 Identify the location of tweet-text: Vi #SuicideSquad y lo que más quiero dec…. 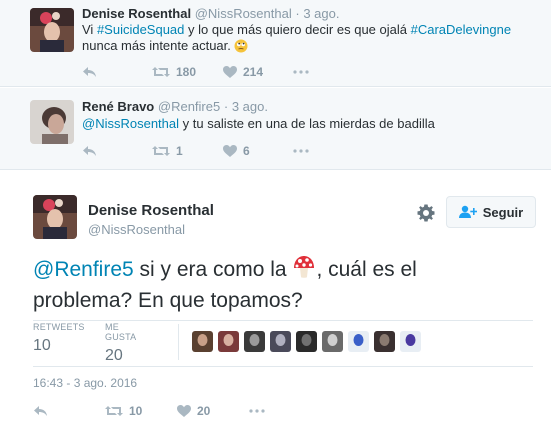
(302, 39).